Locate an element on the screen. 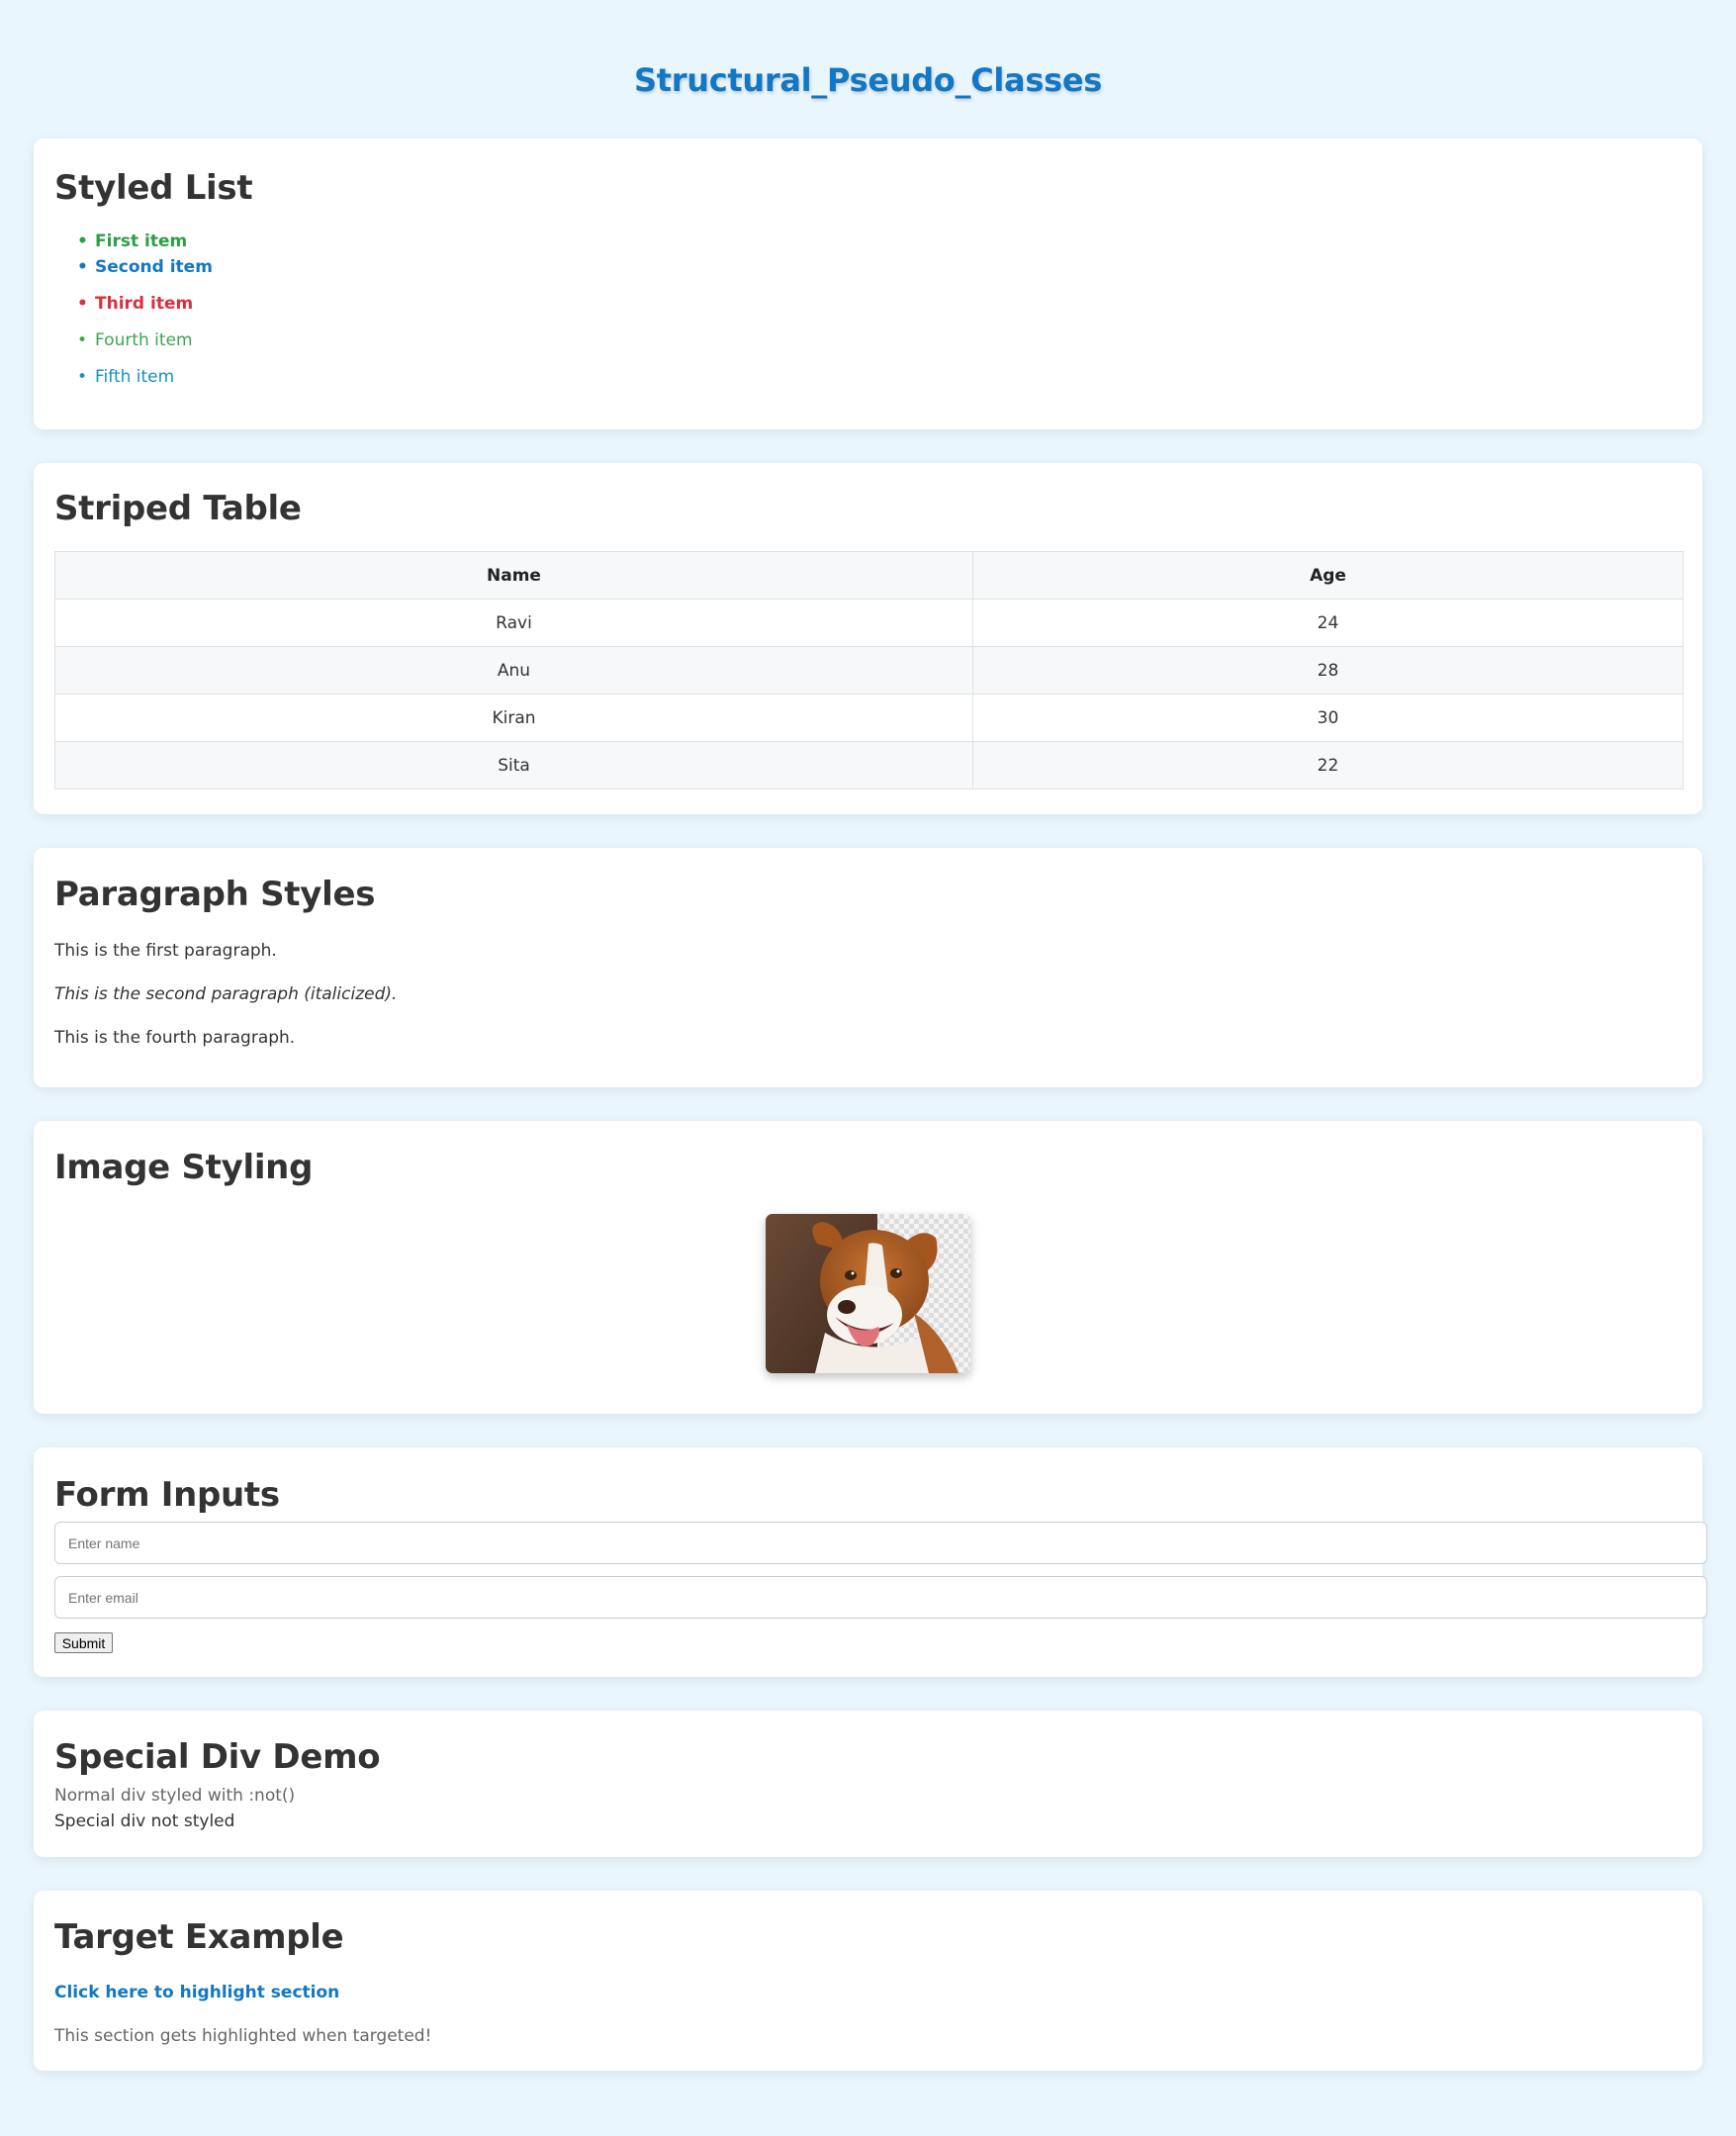  image-styling-heading: Image Styling is located at coordinates (184, 1167).